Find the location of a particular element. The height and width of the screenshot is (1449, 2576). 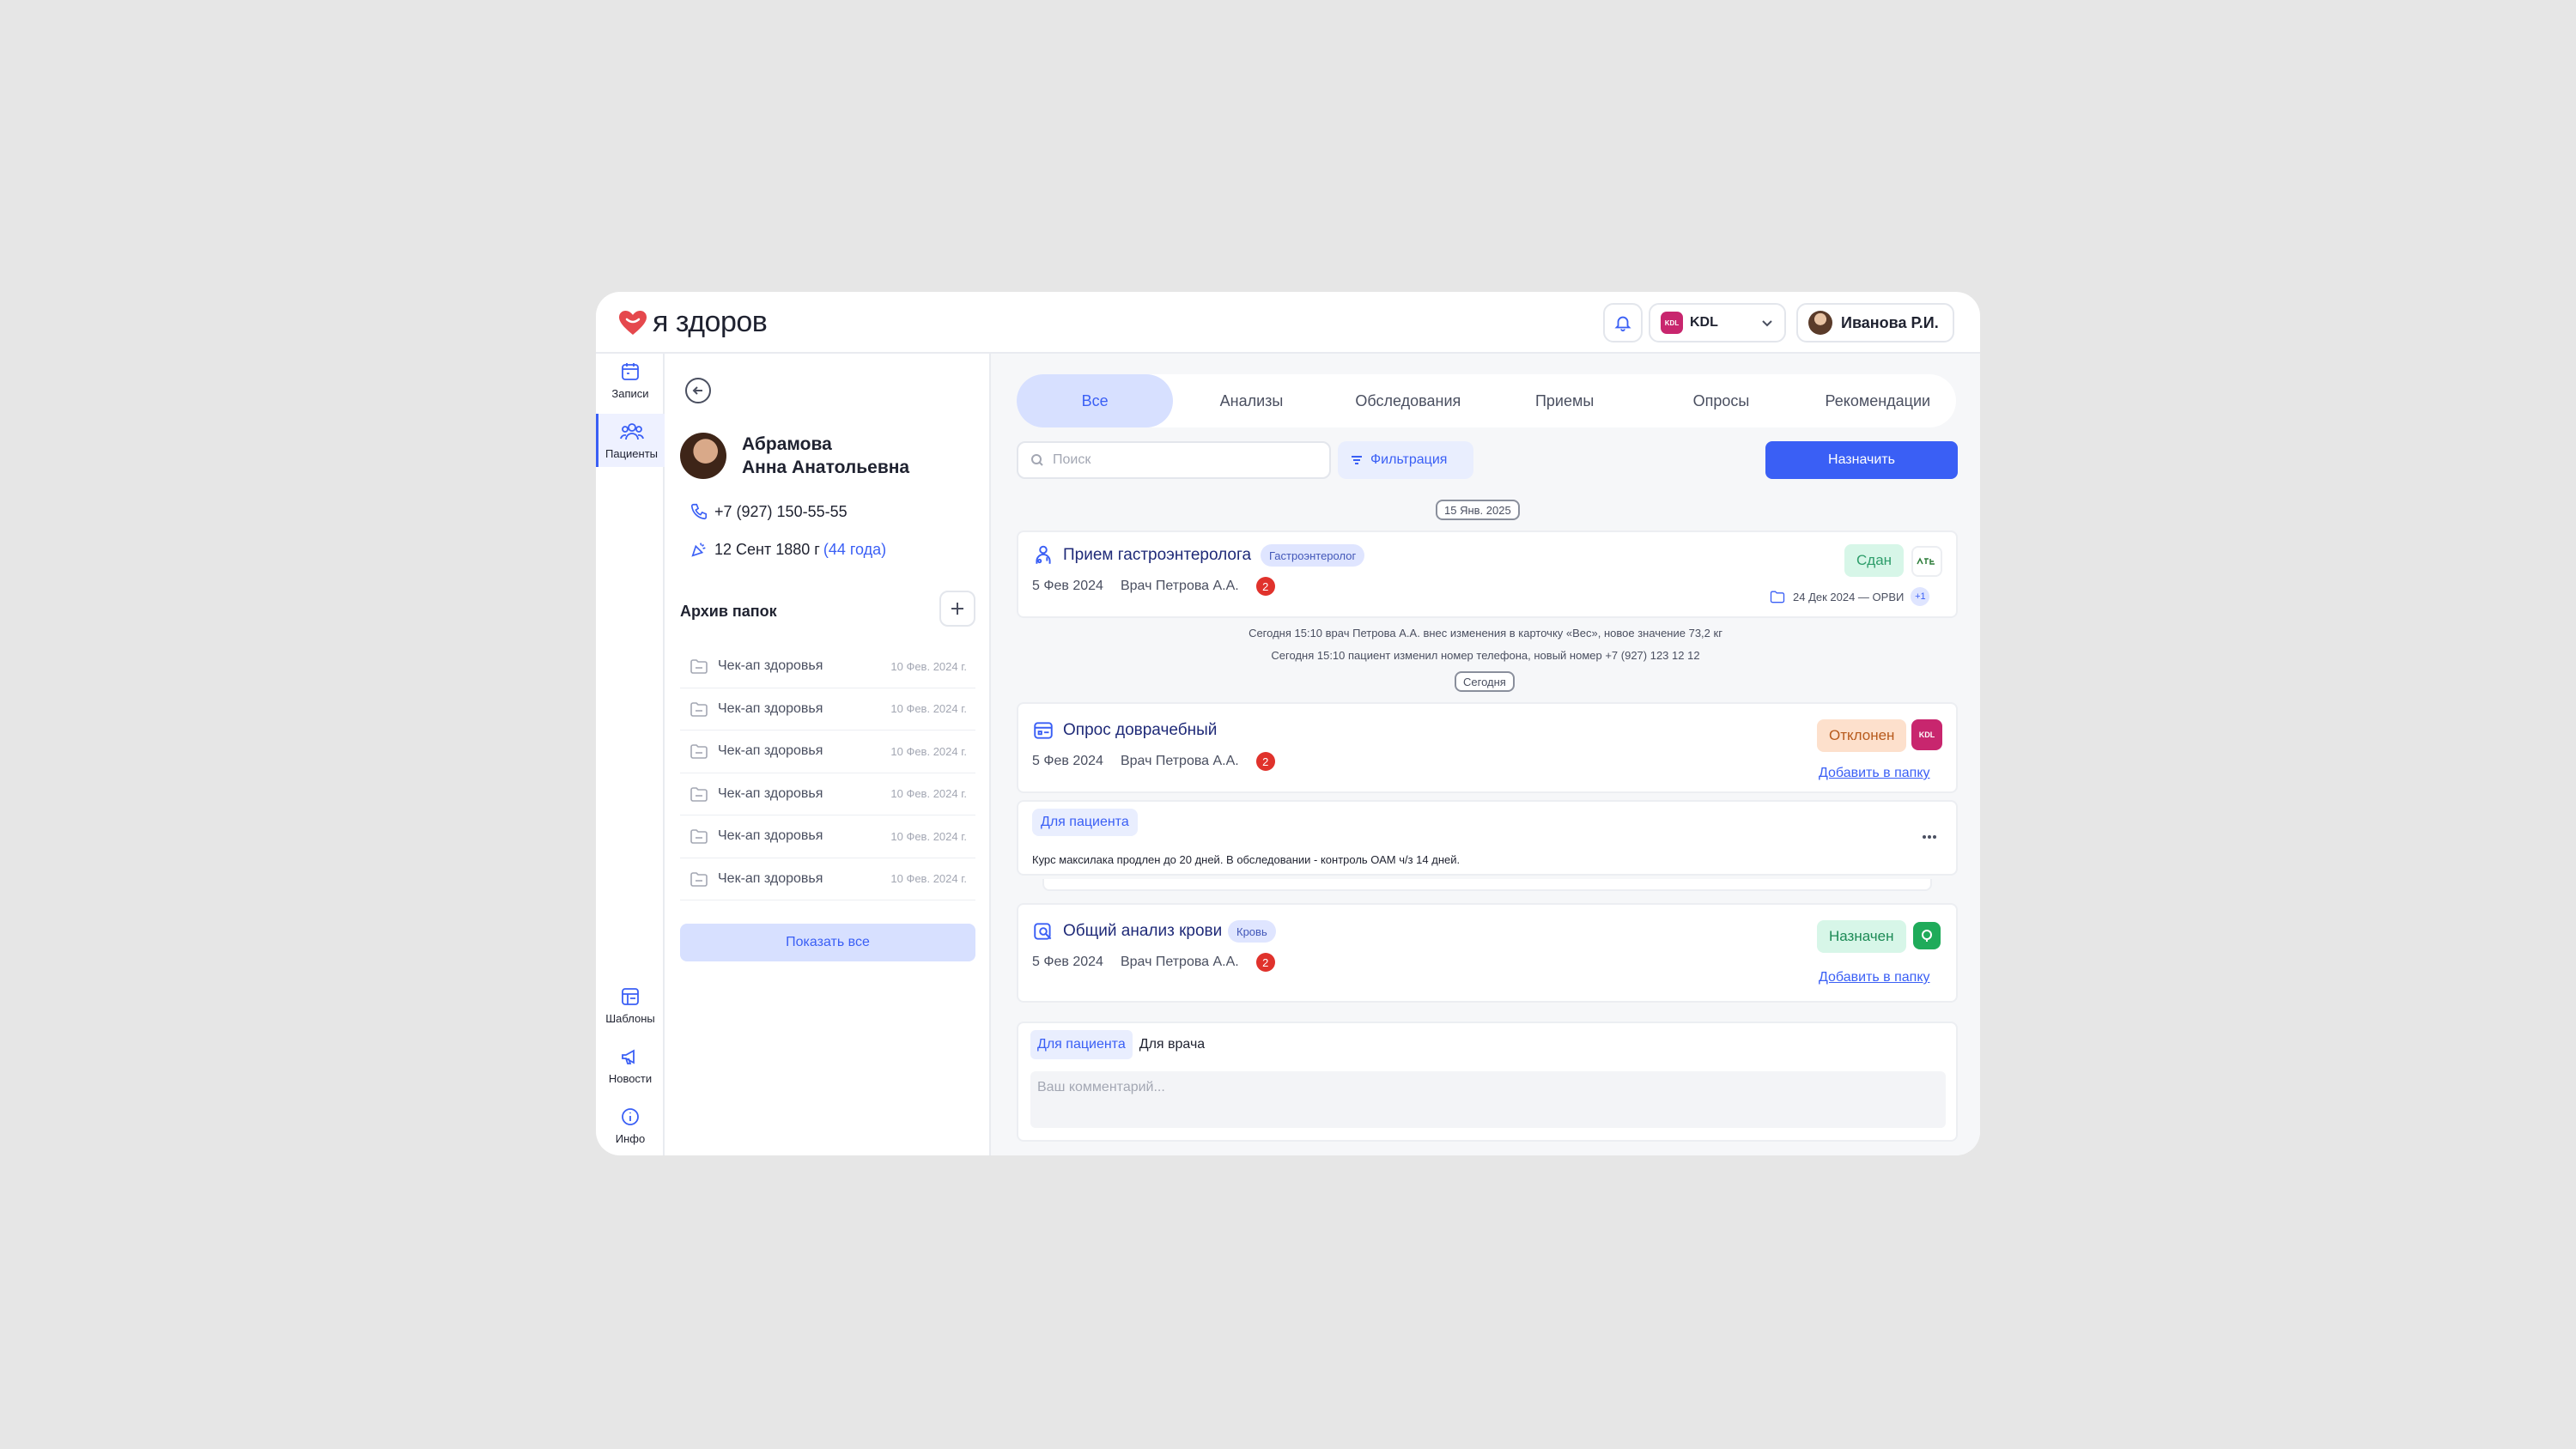

nav-label-templates: Шаблоны is located at coordinates (630, 1018).